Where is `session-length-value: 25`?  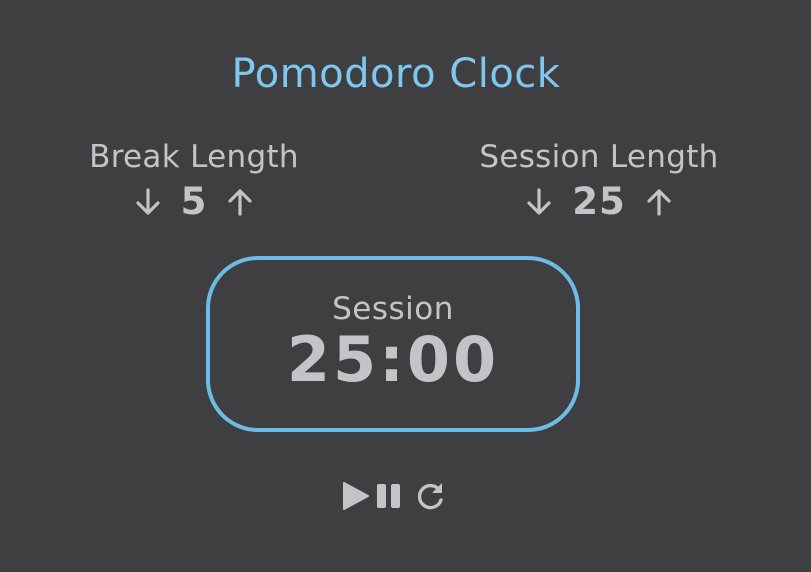 session-length-value: 25 is located at coordinates (599, 201).